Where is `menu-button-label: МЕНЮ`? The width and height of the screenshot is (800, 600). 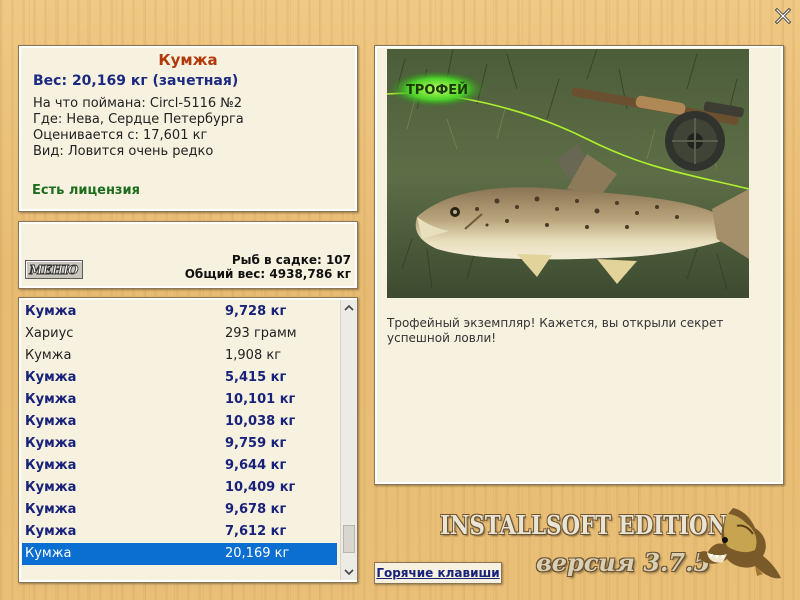 menu-button-label: МЕНЮ is located at coordinates (53, 270).